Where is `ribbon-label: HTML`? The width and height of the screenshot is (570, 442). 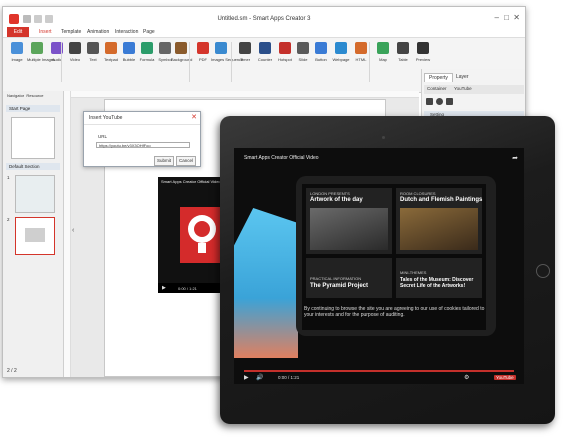
ribbon-label: HTML is located at coordinates (361, 59).